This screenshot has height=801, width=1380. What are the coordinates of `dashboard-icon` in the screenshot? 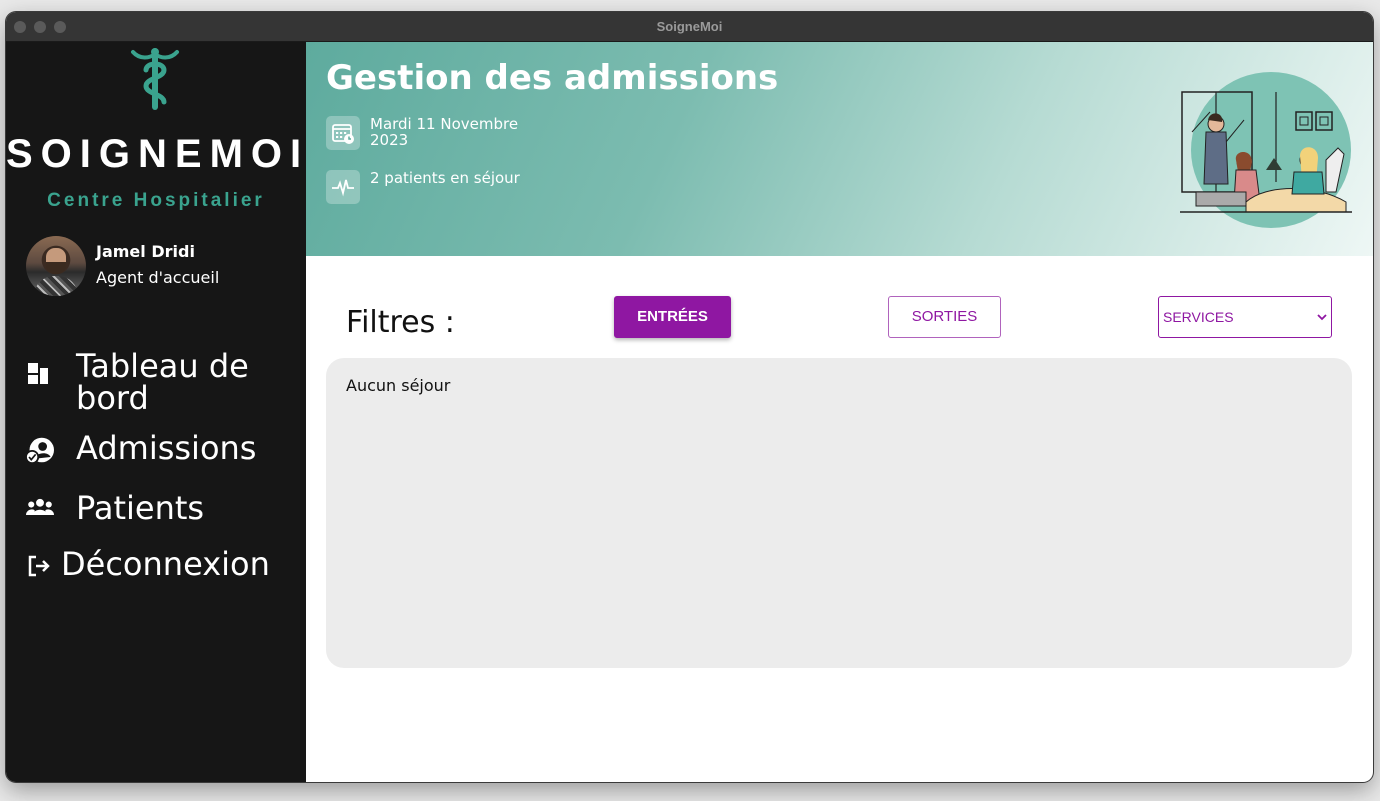 It's located at (38, 373).